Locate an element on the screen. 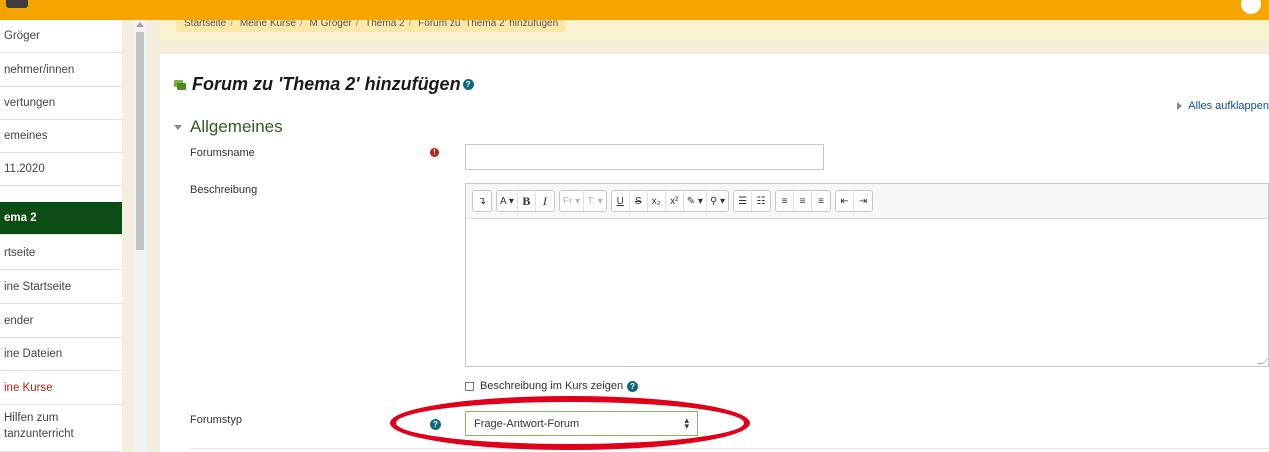 Image resolution: width=1269 pixels, height=452 pixels. select-updown-icon: ▴ ▾ is located at coordinates (686, 423).